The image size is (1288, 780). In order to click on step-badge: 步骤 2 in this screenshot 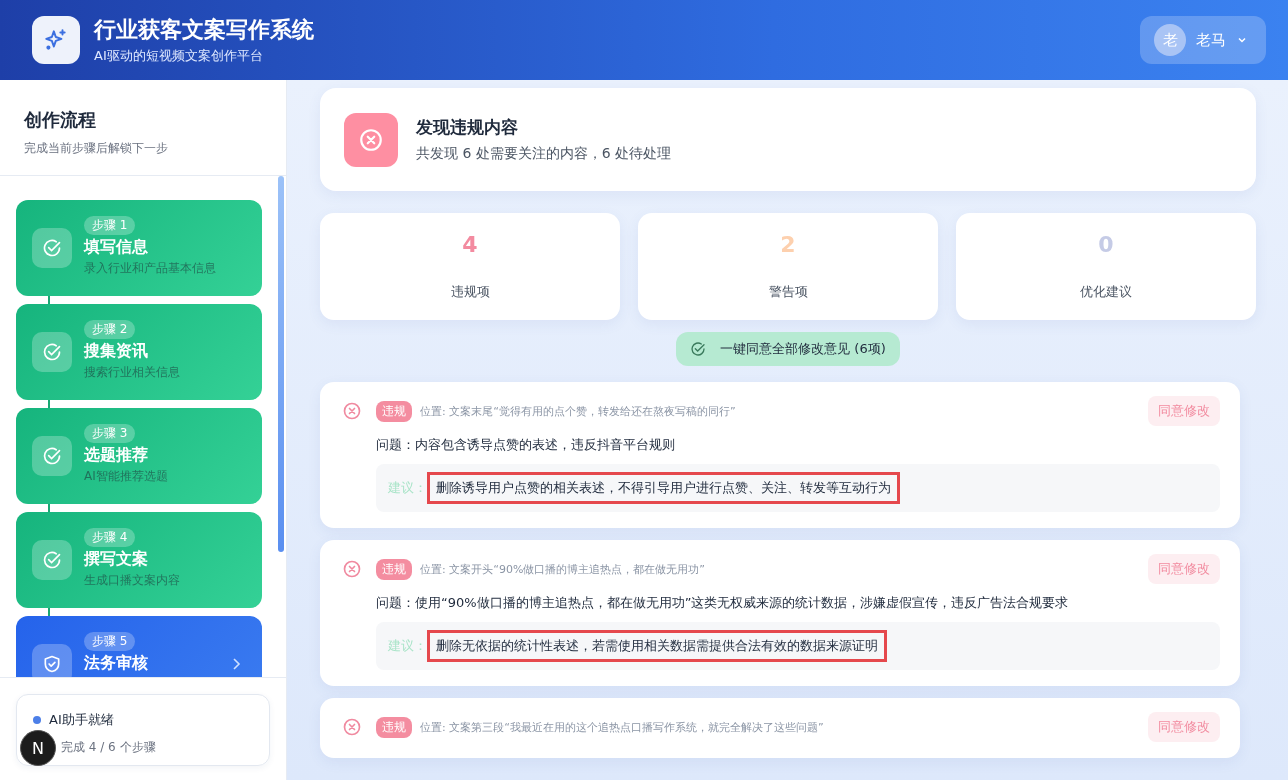, I will do `click(110, 329)`.